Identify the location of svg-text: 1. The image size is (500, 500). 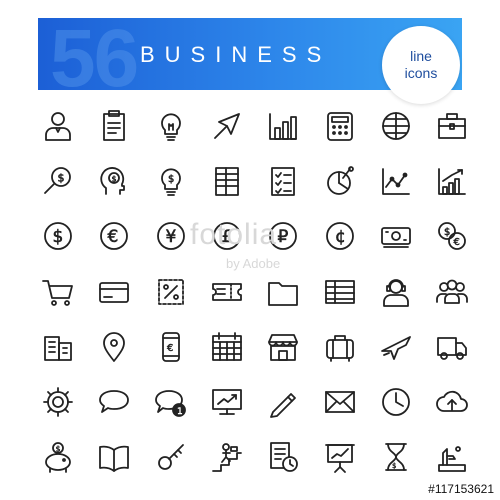
(180, 412).